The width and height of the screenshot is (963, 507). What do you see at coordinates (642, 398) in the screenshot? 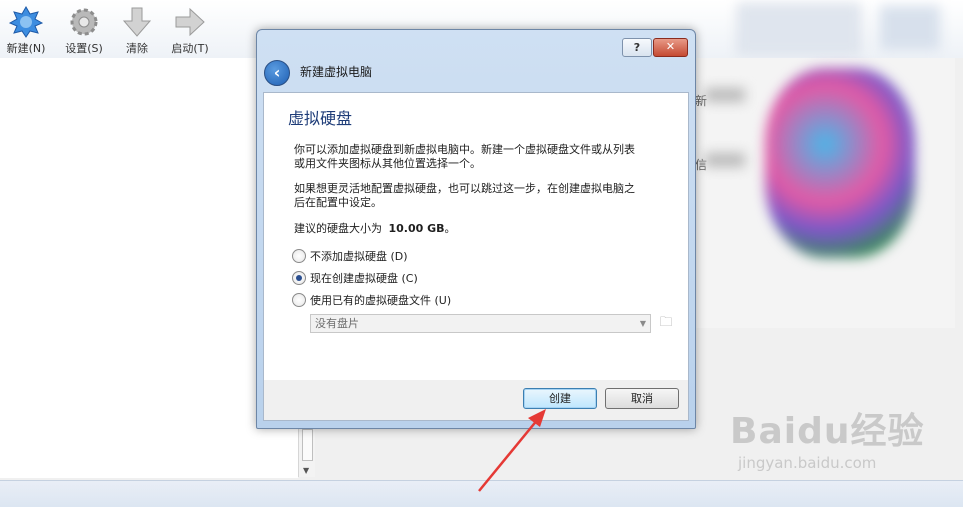
I see `cancel-button: 取消` at bounding box center [642, 398].